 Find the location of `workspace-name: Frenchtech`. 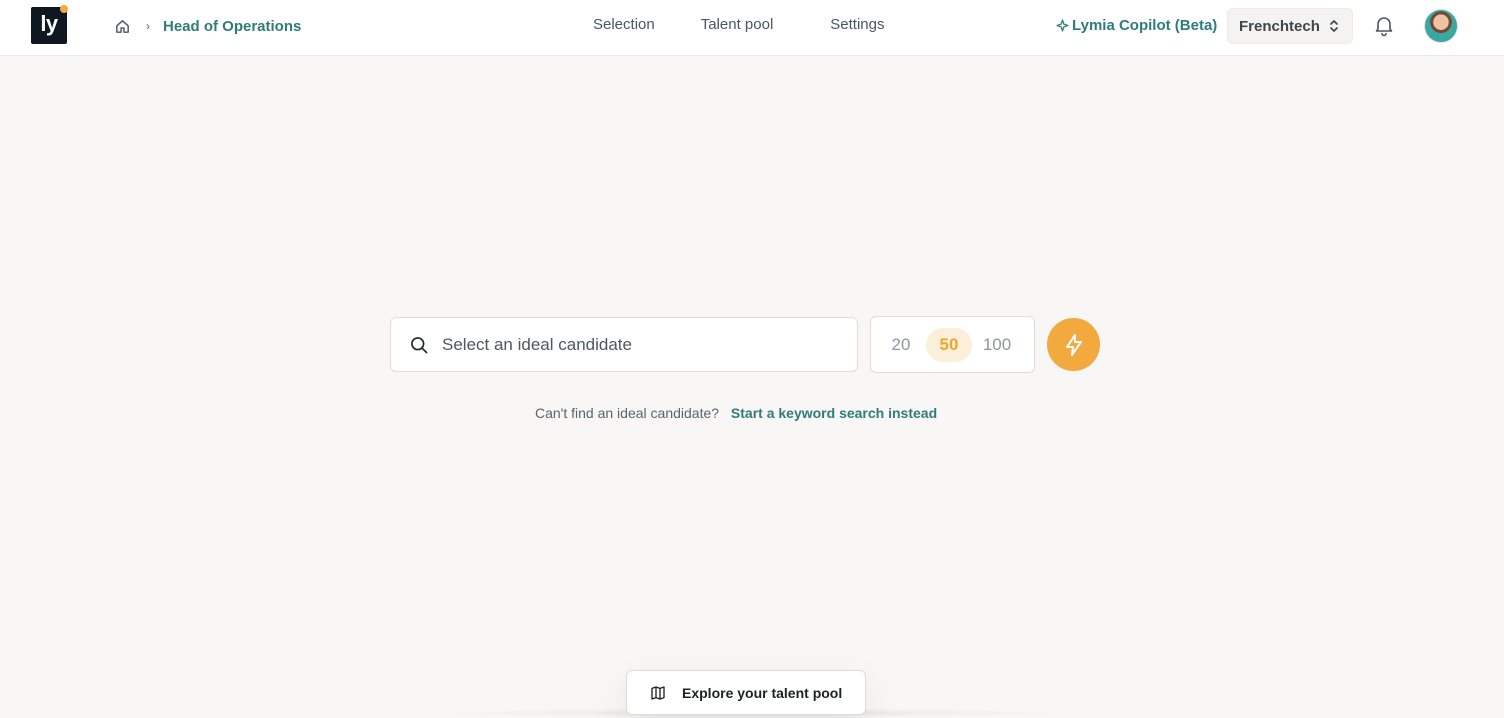

workspace-name: Frenchtech is located at coordinates (1279, 26).